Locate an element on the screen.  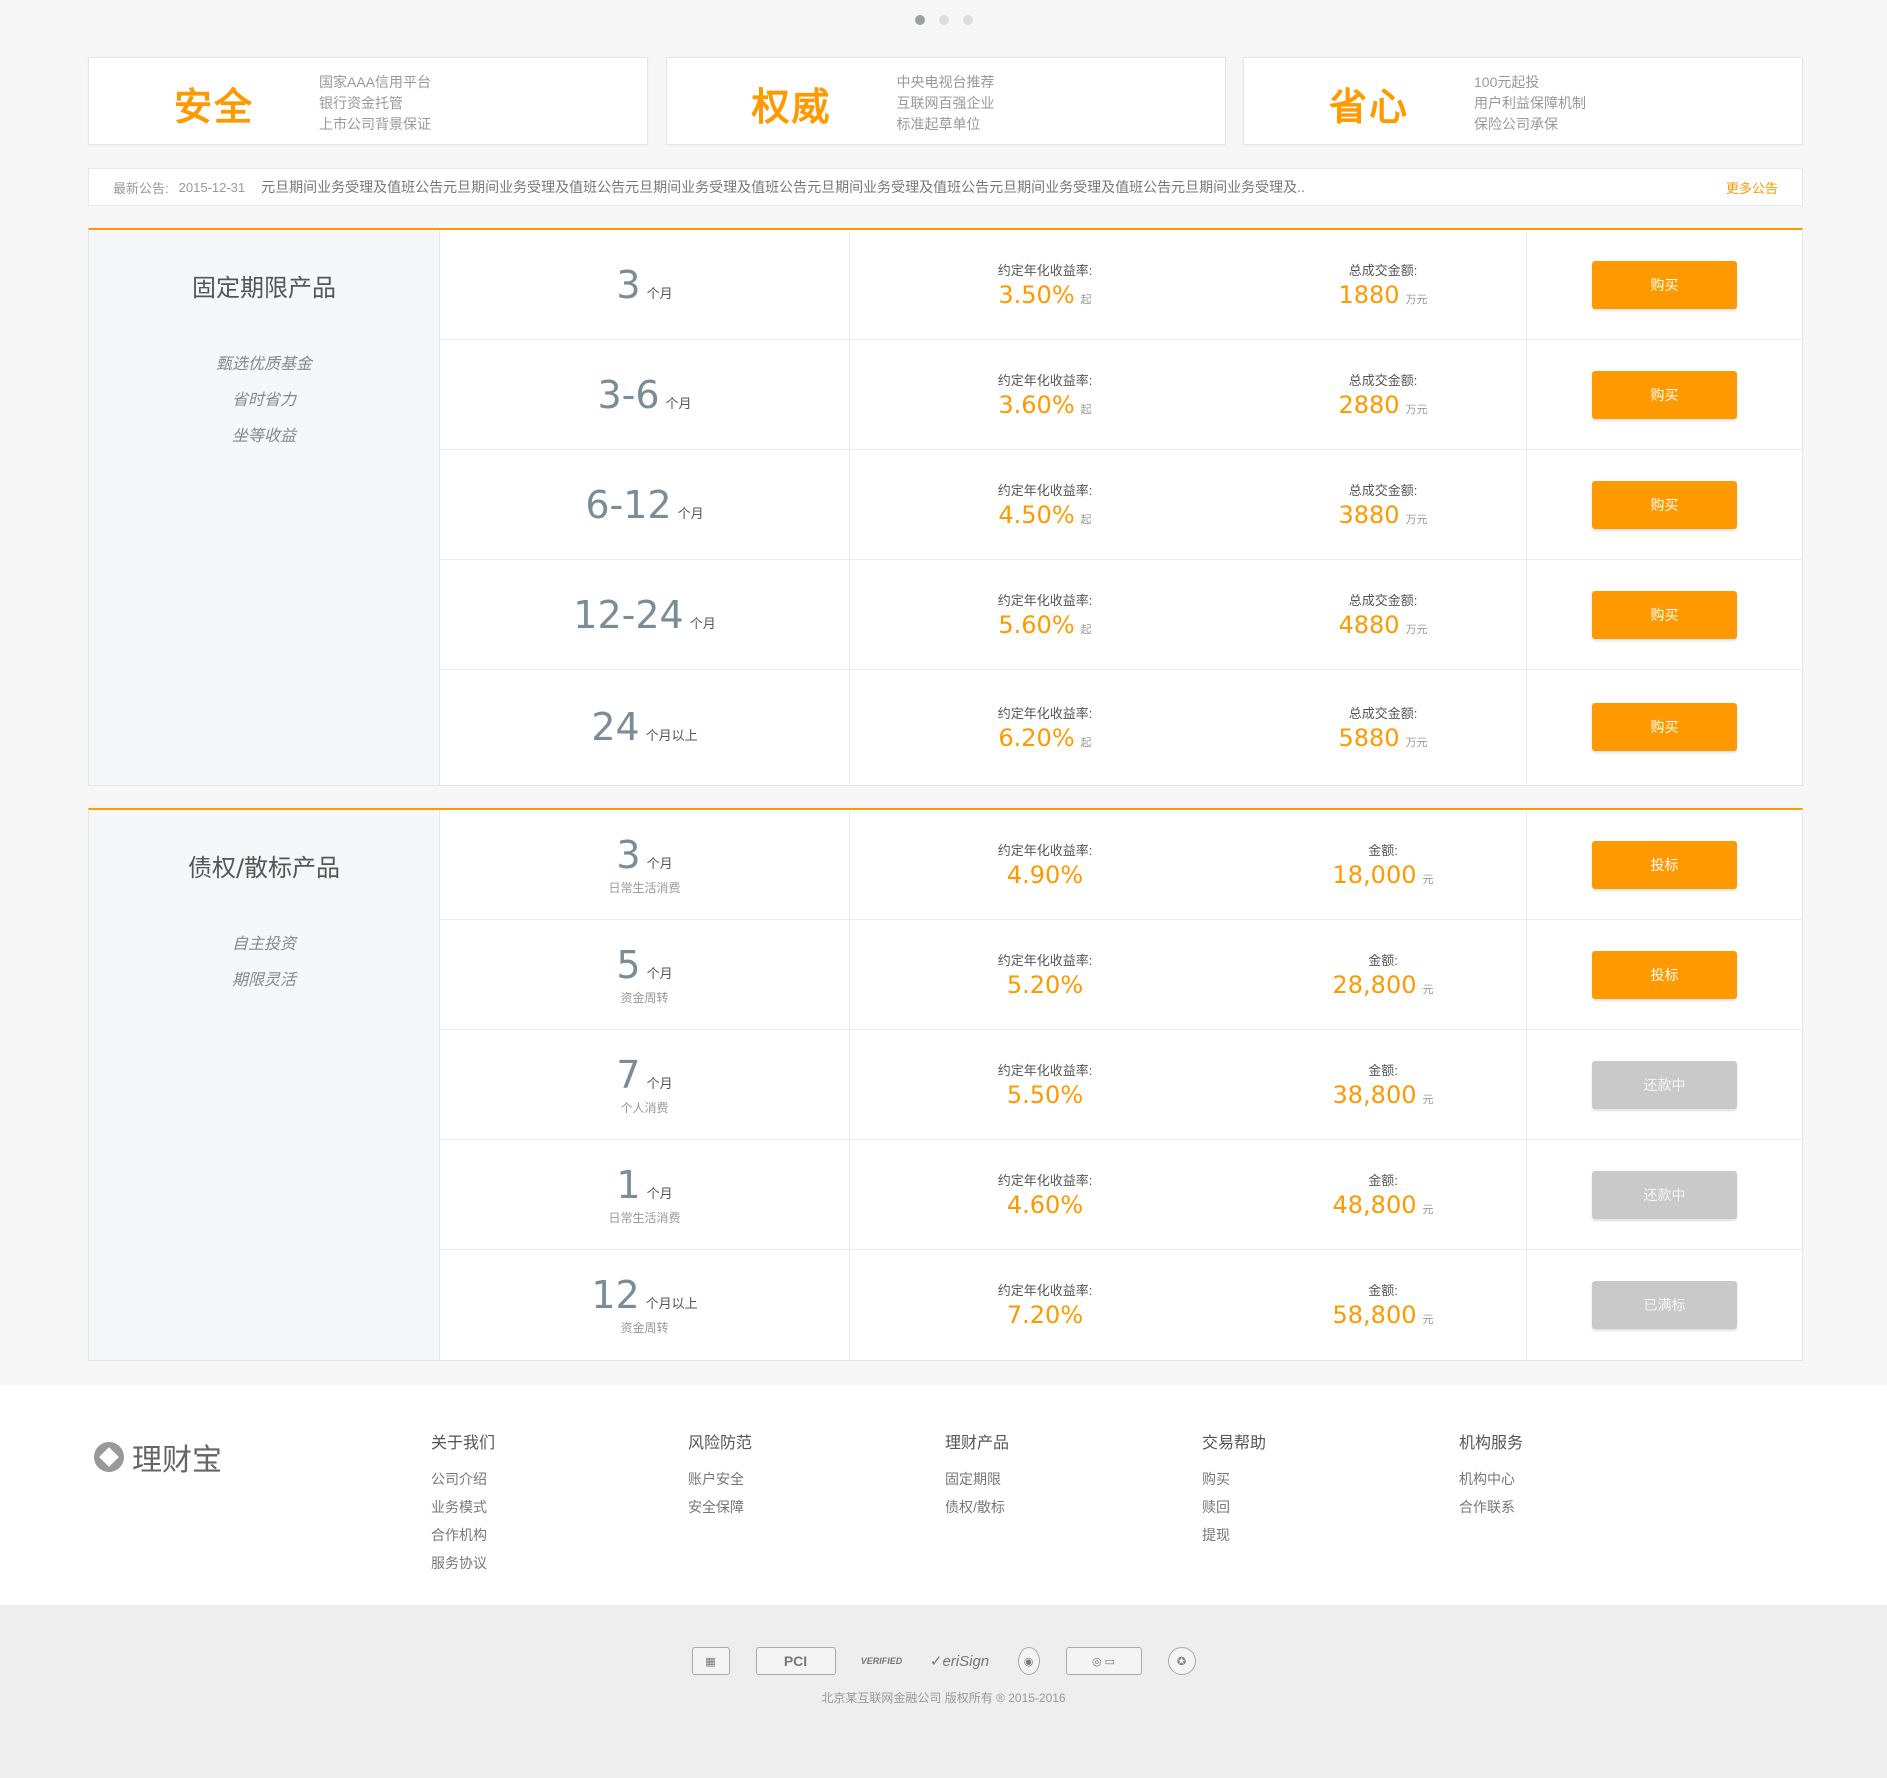
action-cell: 投标 is located at coordinates (1664, 974).